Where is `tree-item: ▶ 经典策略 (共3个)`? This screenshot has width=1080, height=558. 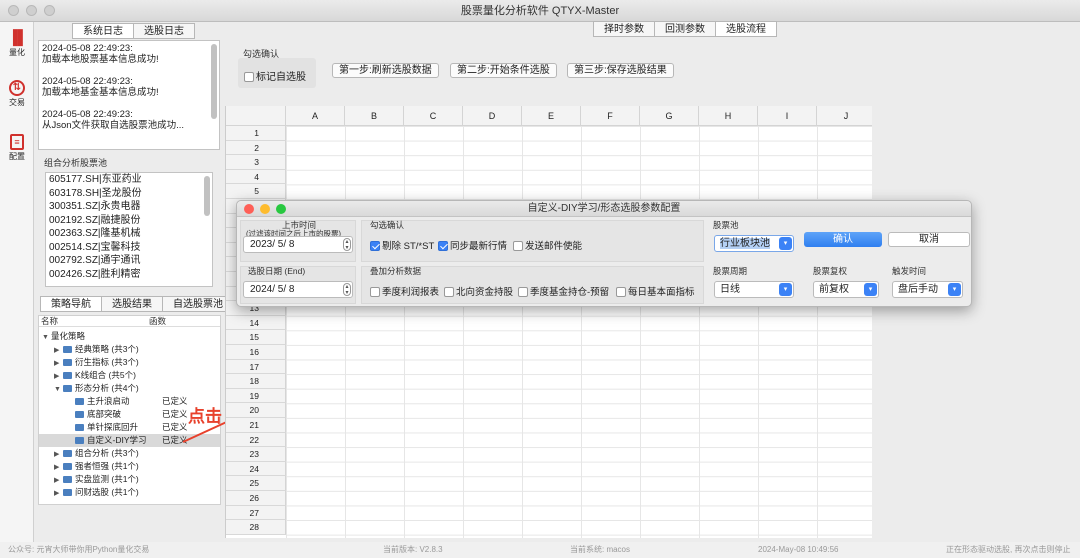
tree-item: ▶ 经典策略 (共3个) is located at coordinates (129, 349).